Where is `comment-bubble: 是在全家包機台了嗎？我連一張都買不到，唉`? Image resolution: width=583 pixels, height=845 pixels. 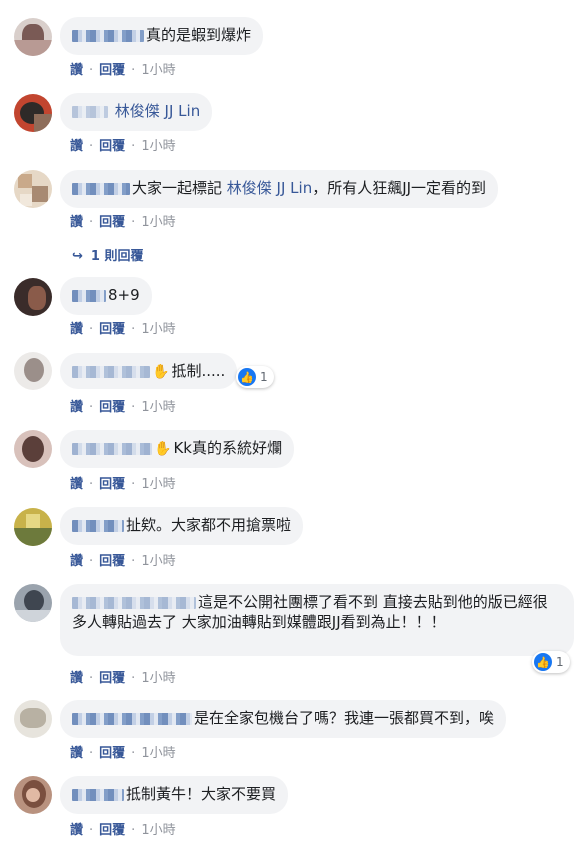 comment-bubble: 是在全家包機台了嗎？我連一張都買不到，唉 is located at coordinates (283, 719).